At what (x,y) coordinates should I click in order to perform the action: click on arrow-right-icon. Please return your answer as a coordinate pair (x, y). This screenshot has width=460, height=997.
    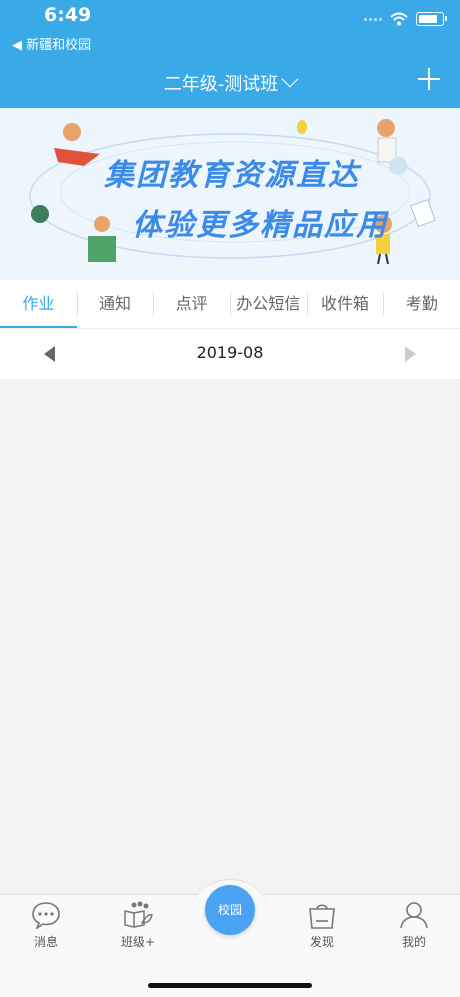
    Looking at the image, I should click on (410, 354).